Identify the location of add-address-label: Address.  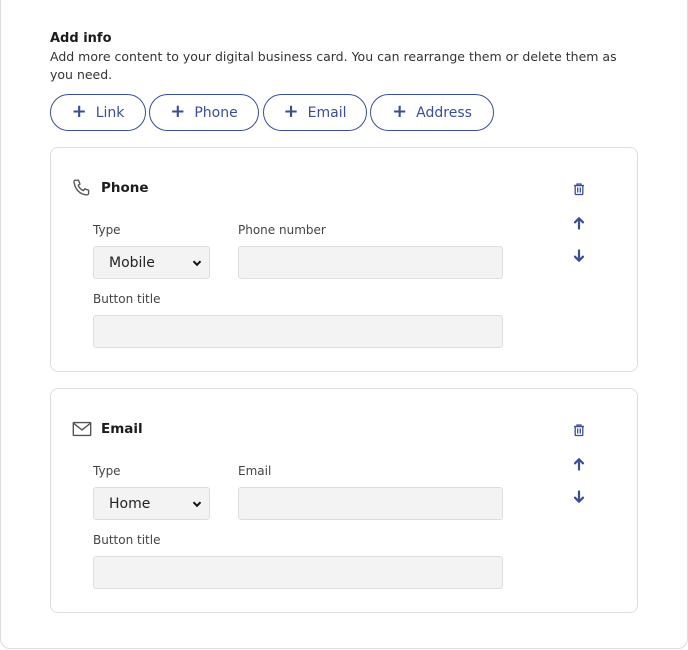
(444, 112).